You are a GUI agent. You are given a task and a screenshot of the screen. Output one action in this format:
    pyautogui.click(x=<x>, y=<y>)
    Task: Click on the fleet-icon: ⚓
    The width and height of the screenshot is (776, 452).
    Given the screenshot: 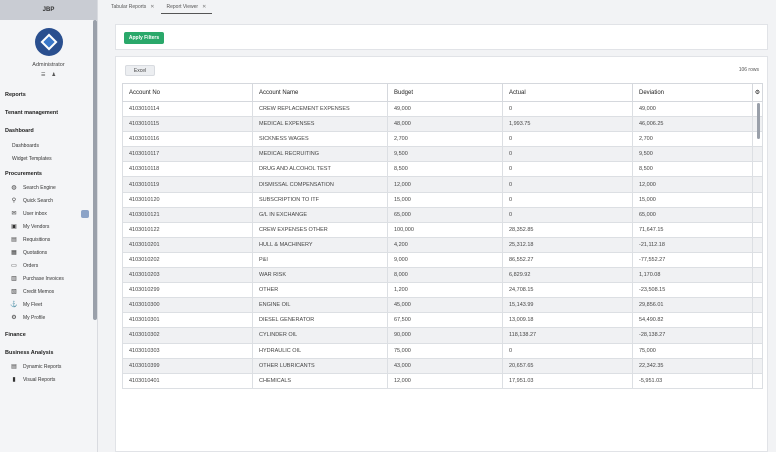 What is the action you would take?
    pyautogui.click(x=14, y=305)
    